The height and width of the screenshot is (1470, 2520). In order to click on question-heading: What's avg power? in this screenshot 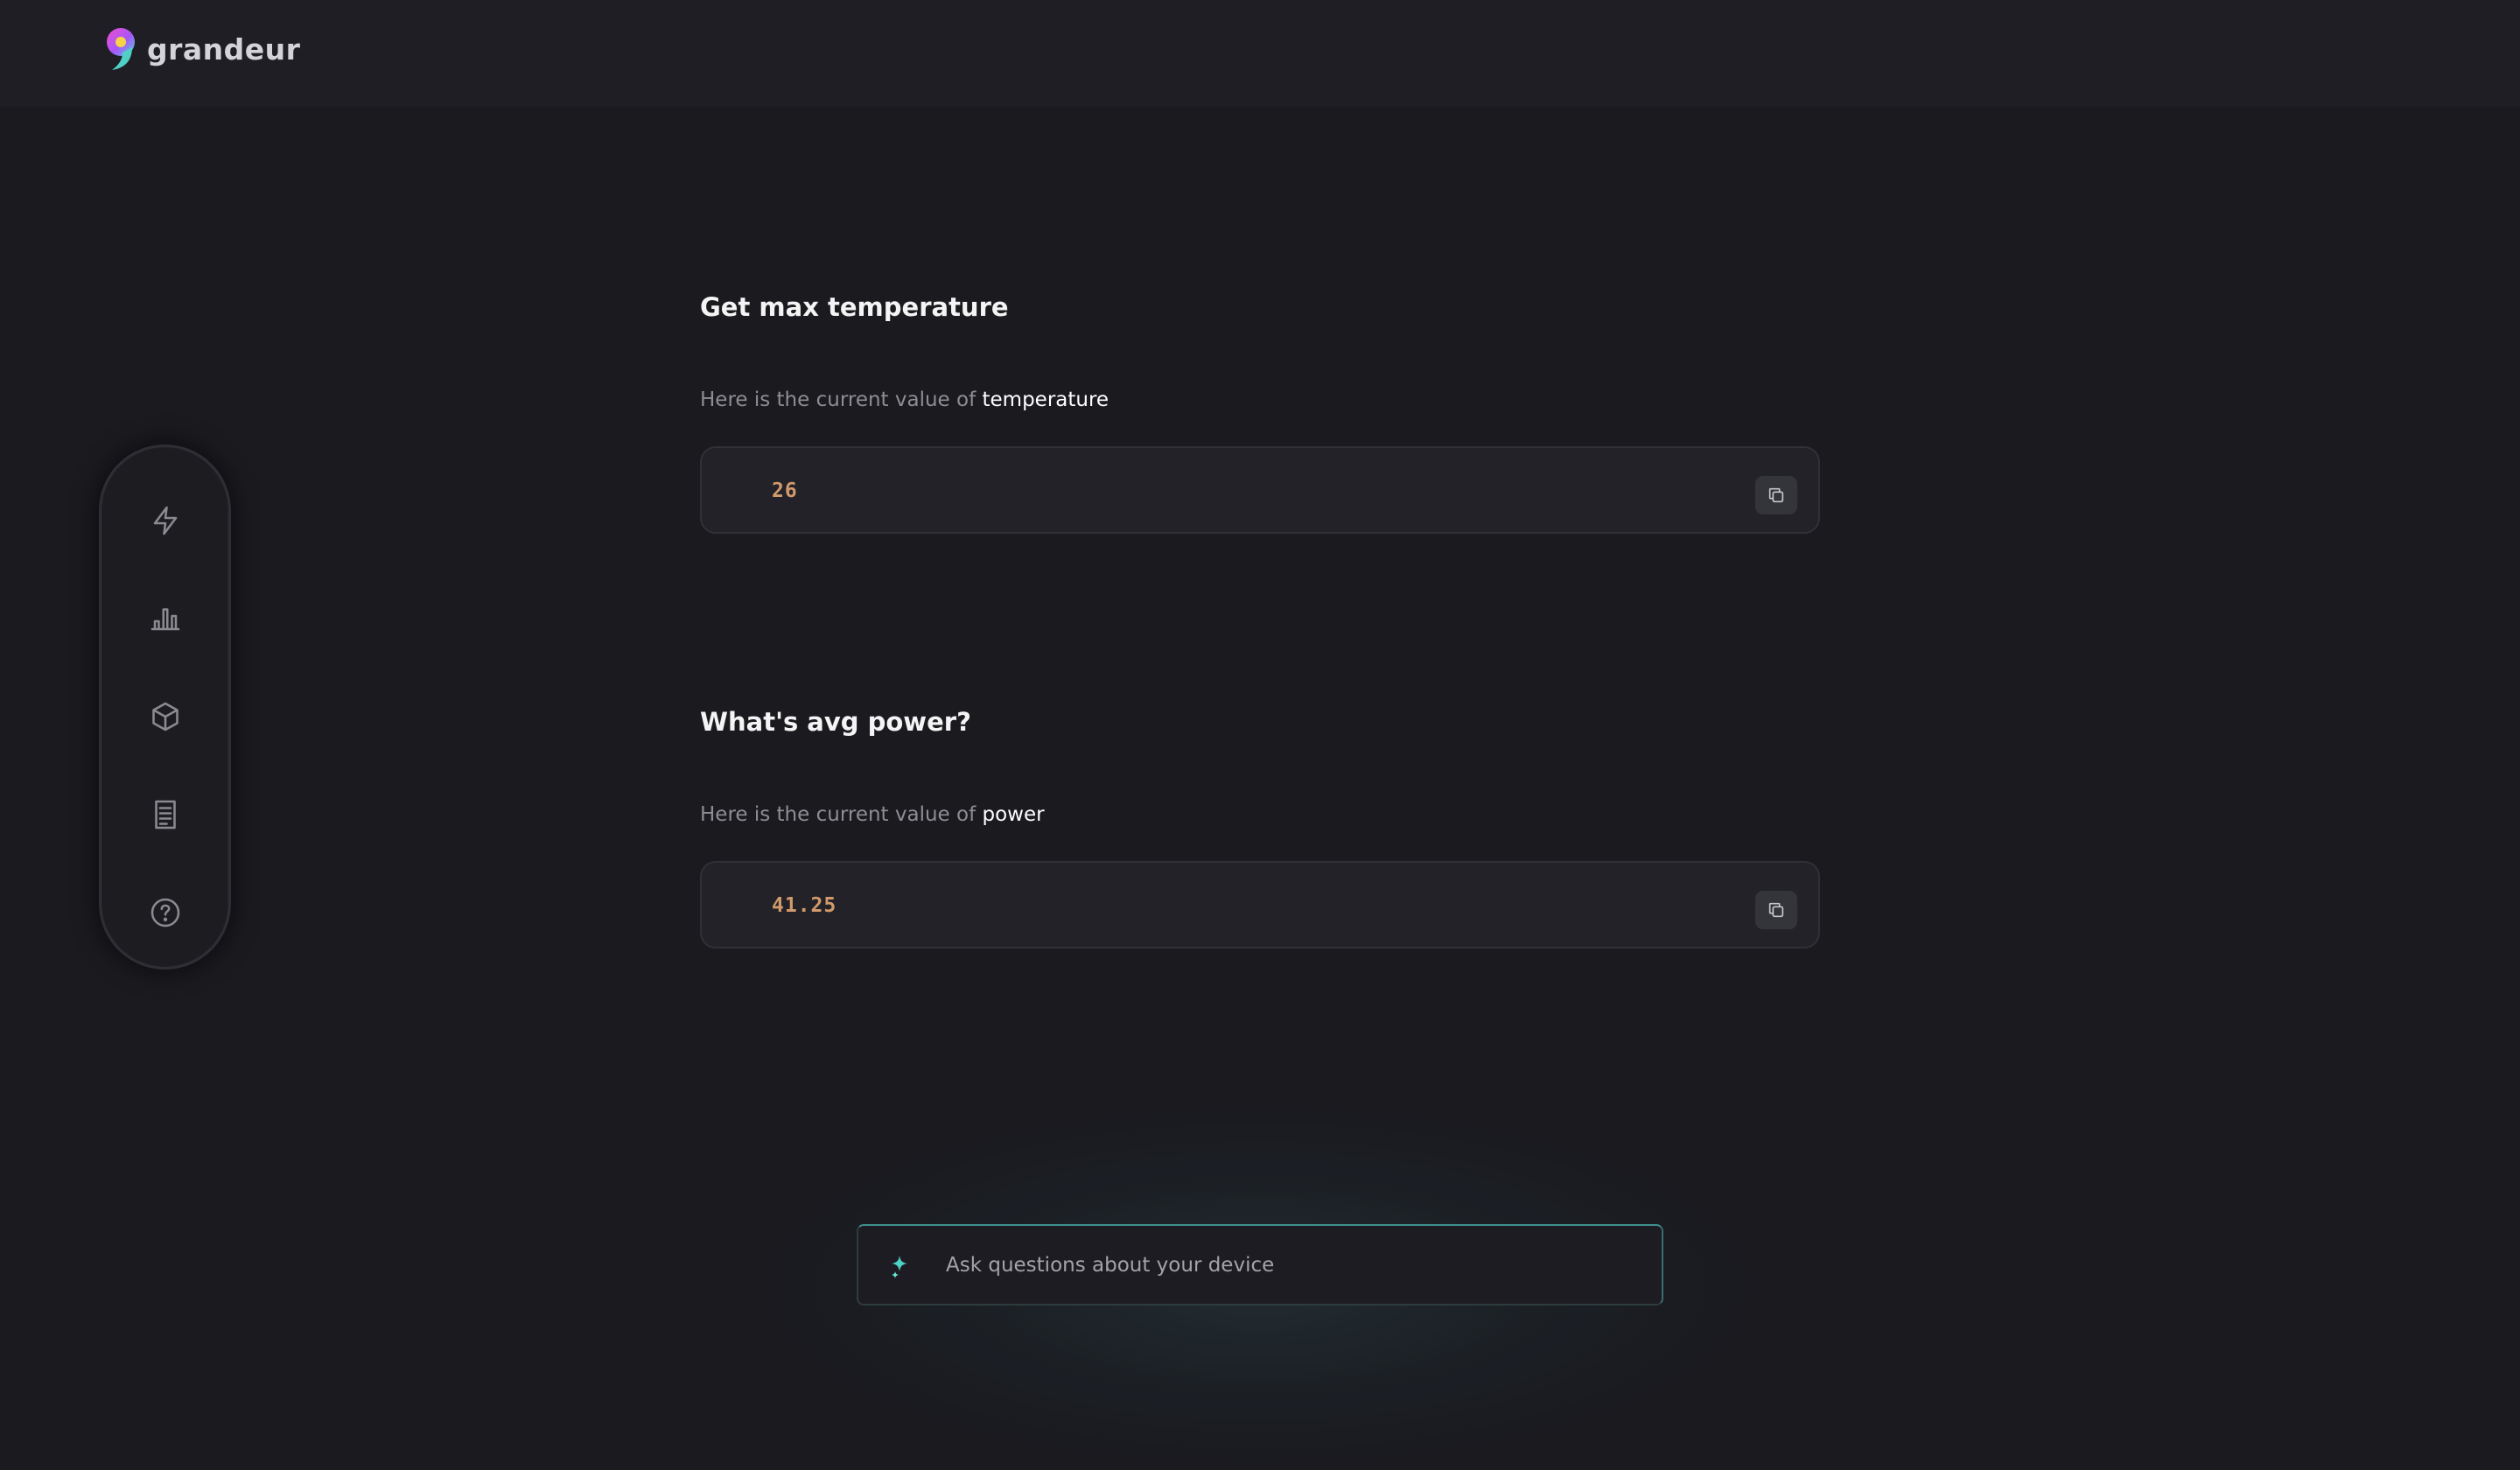, I will do `click(835, 722)`.